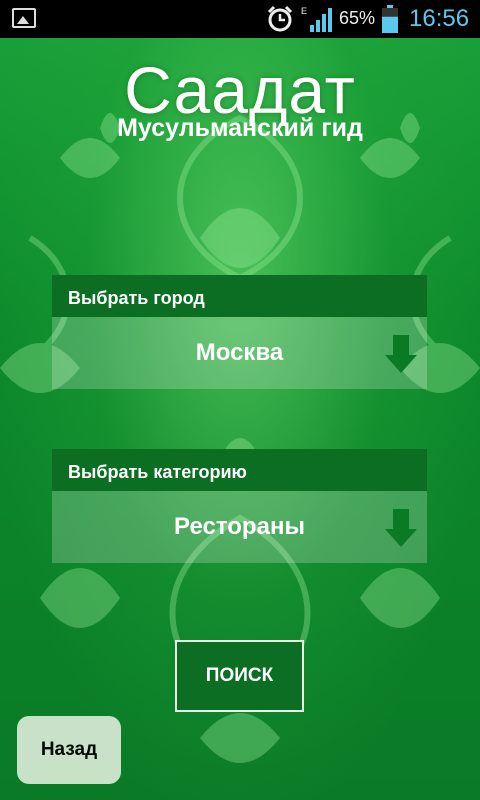  Describe the element at coordinates (24, 18) in the screenshot. I see `gallery-icon` at that location.